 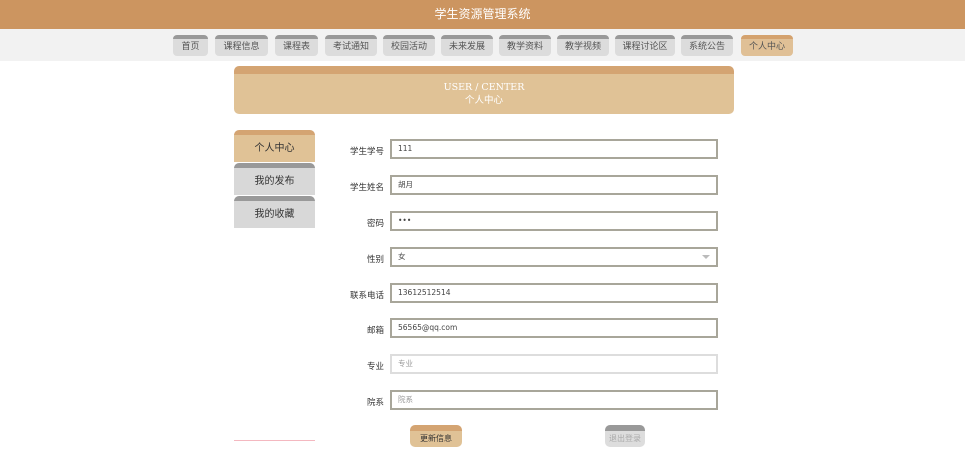 What do you see at coordinates (274, 440) in the screenshot?
I see `divider` at bounding box center [274, 440].